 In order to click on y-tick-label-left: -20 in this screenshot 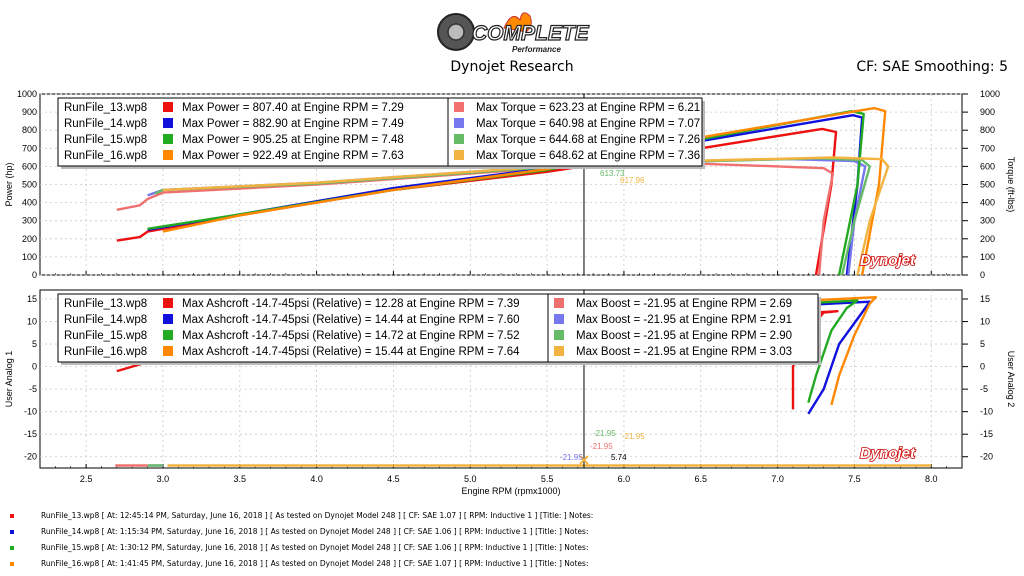, I will do `click(30, 457)`.